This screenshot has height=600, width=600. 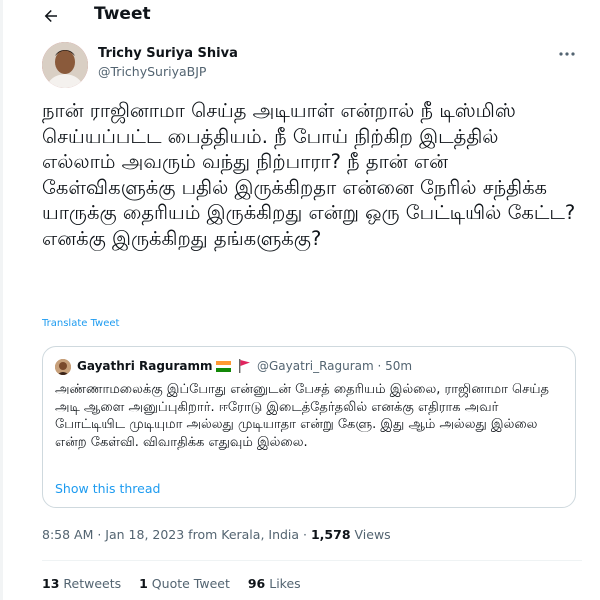 I want to click on likes-stat: 96 Likes, so click(x=274, y=583).